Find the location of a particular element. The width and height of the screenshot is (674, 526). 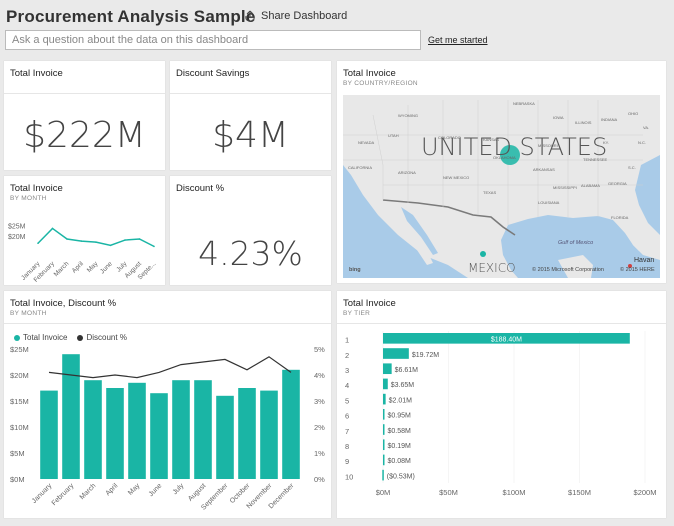

tier-label: 3 is located at coordinates (347, 370).